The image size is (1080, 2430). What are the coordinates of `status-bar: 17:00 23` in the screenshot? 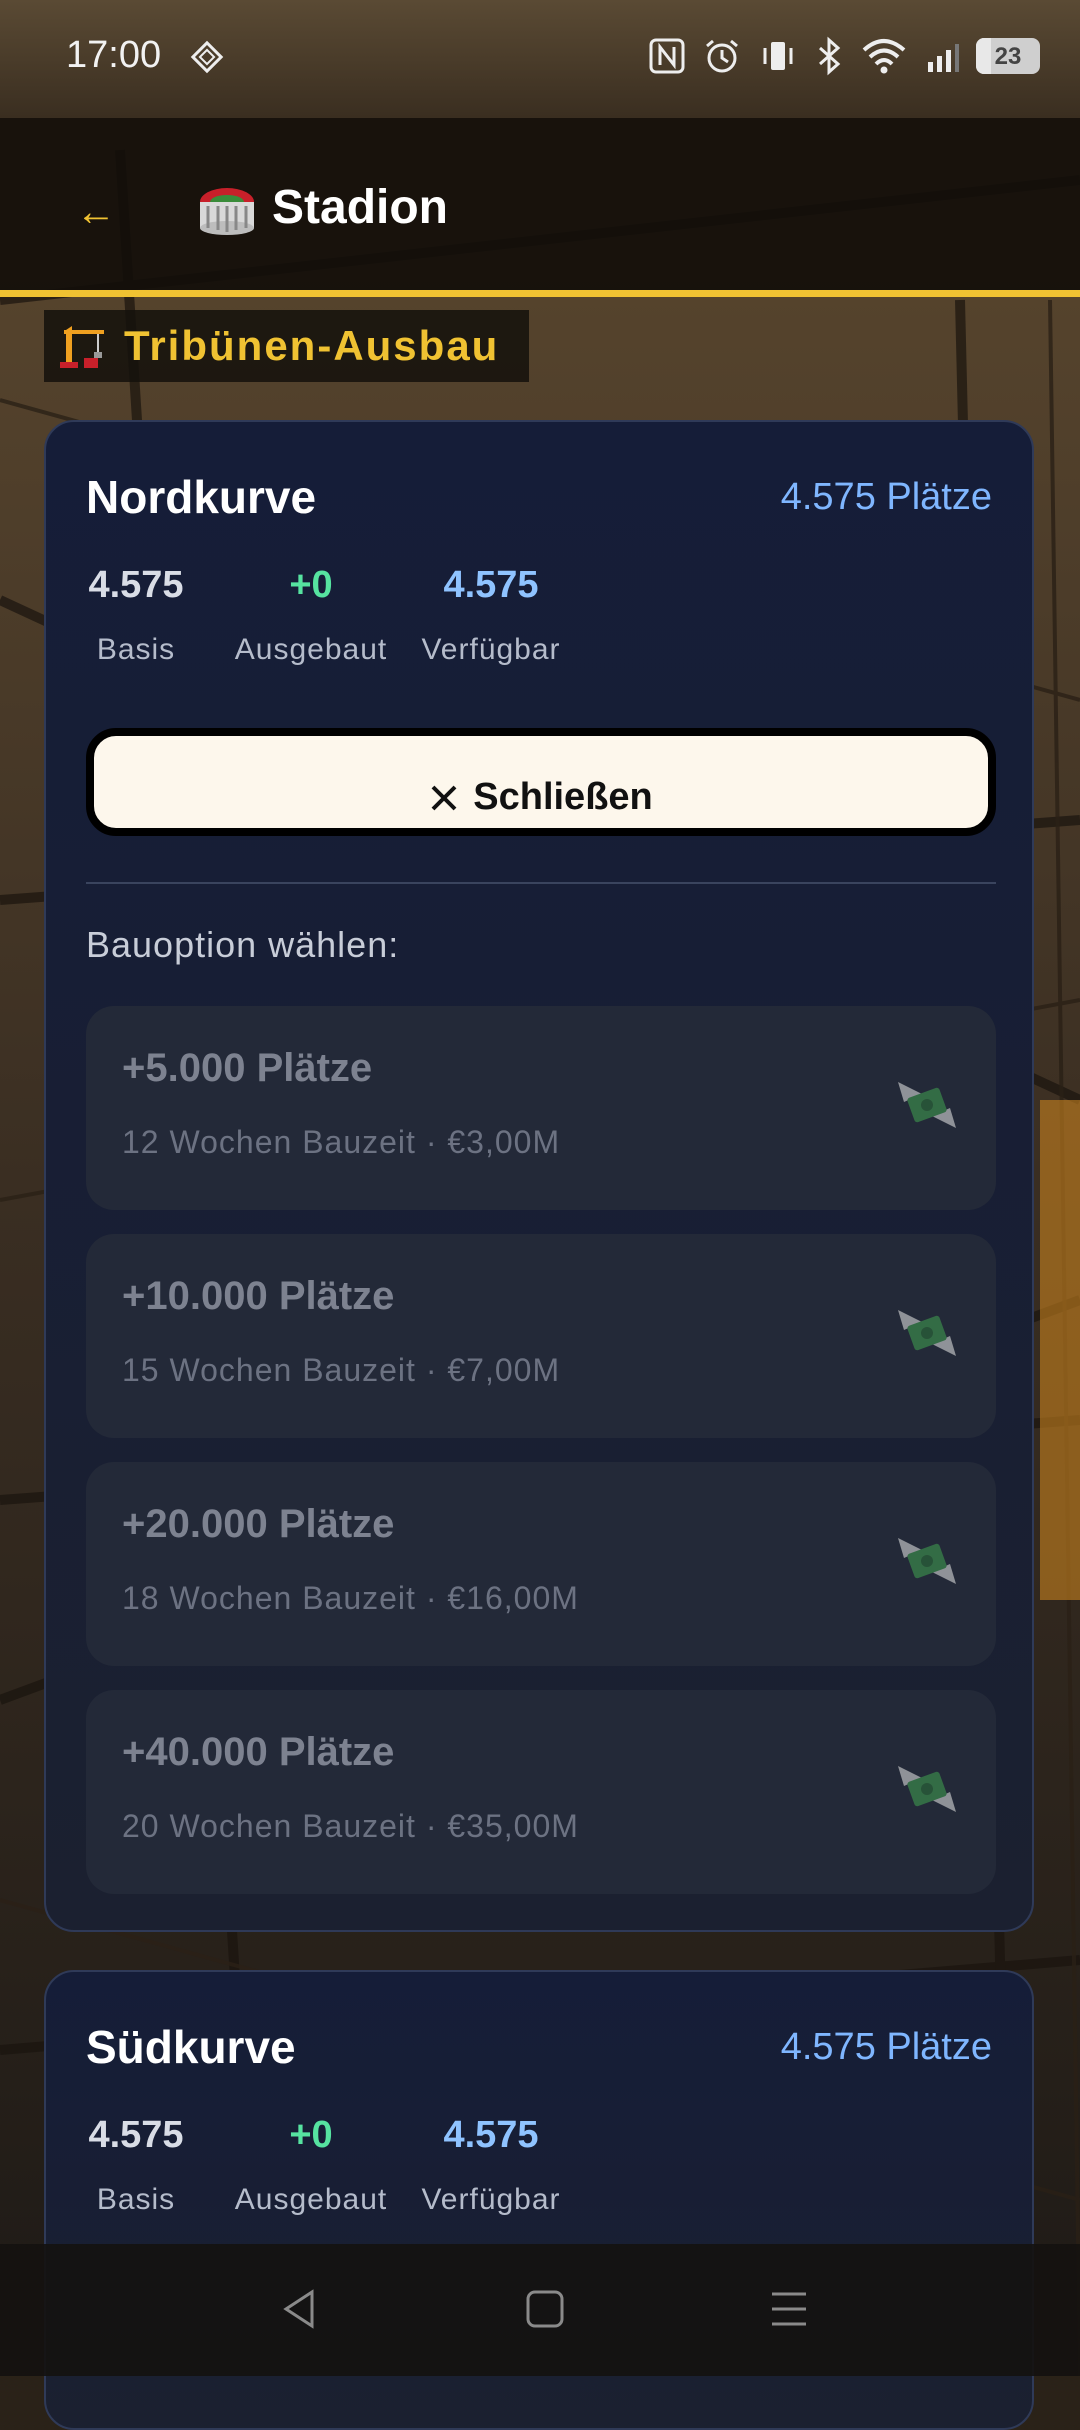 It's located at (540, 59).